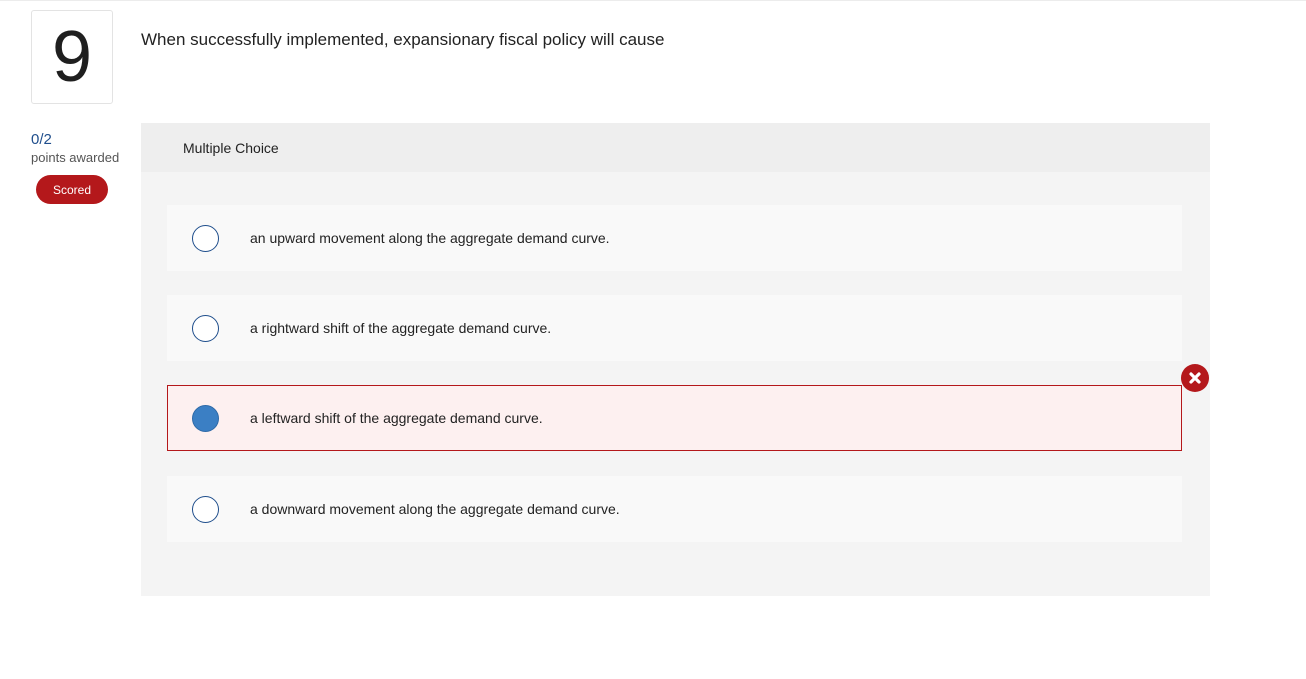  Describe the element at coordinates (205, 418) in the screenshot. I see `radio-button-selected` at that location.